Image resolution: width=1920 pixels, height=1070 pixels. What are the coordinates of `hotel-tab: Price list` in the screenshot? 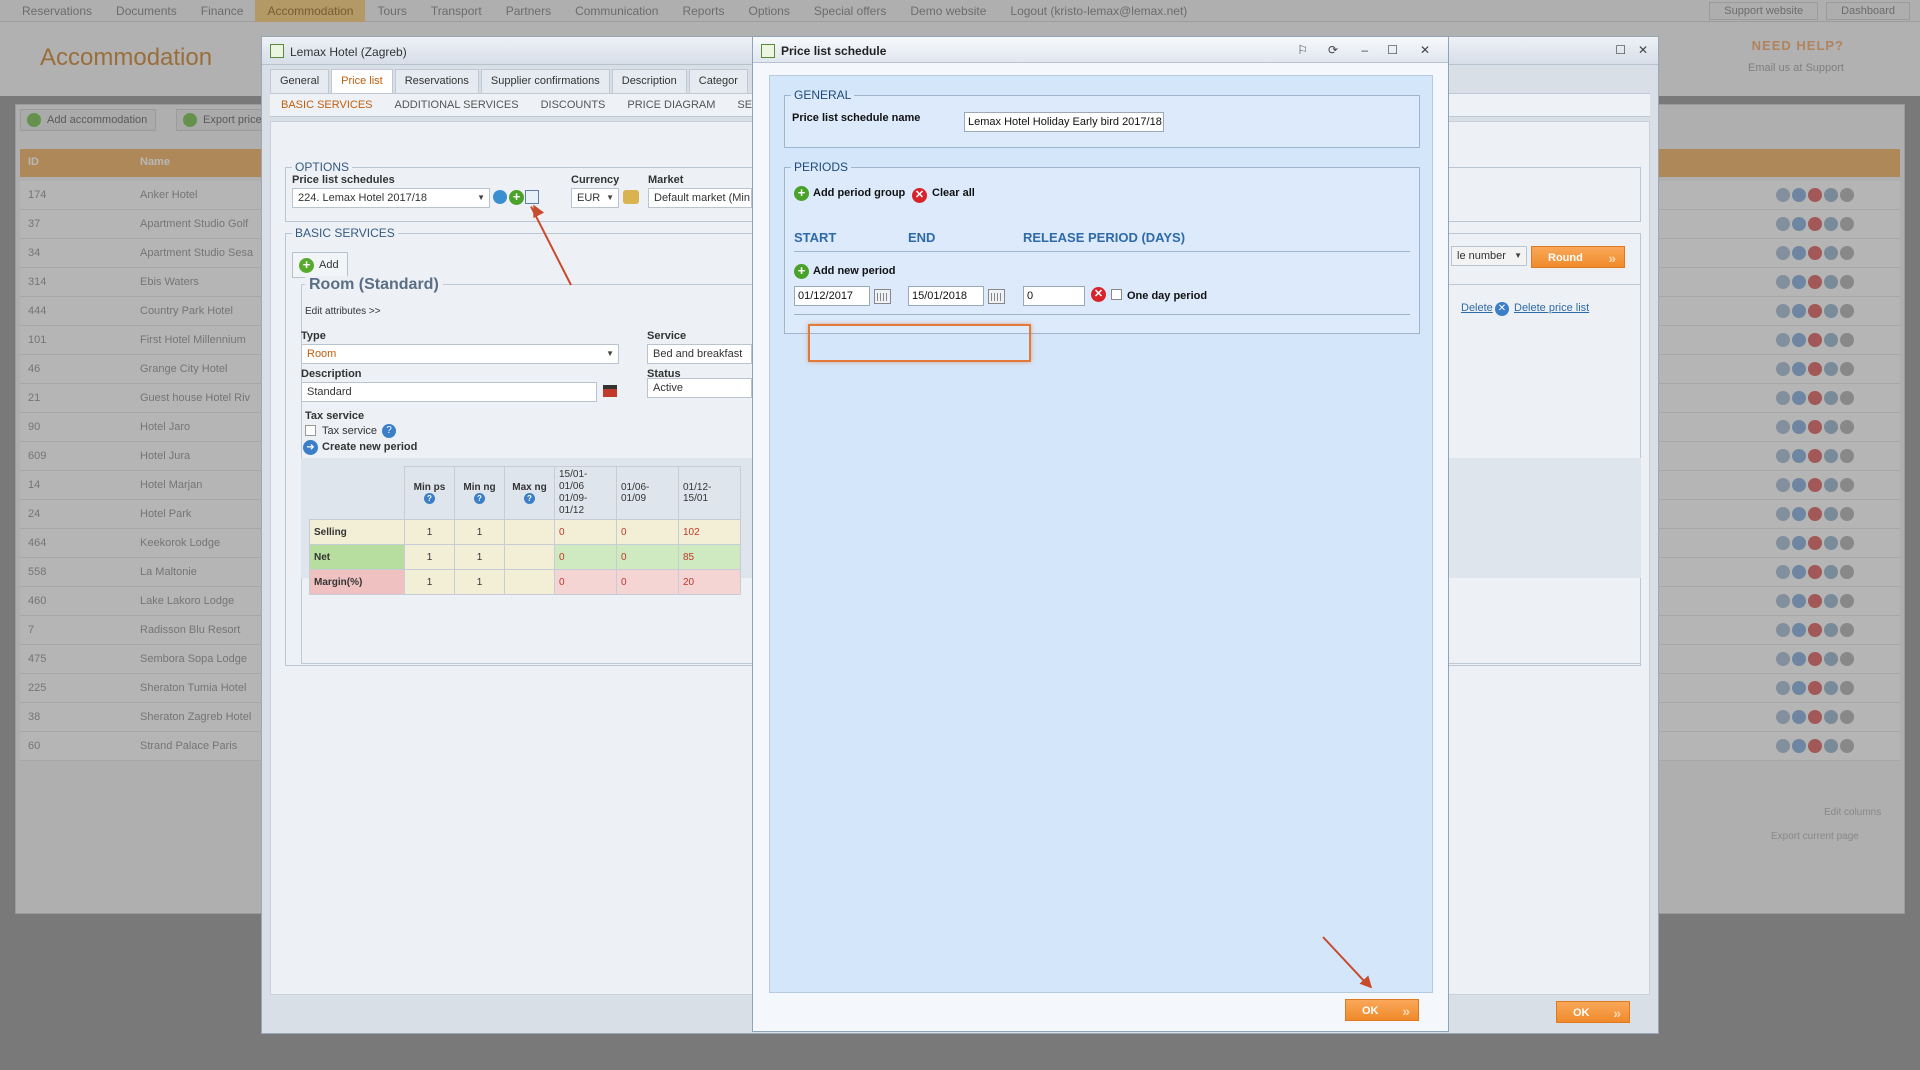 It's located at (362, 81).